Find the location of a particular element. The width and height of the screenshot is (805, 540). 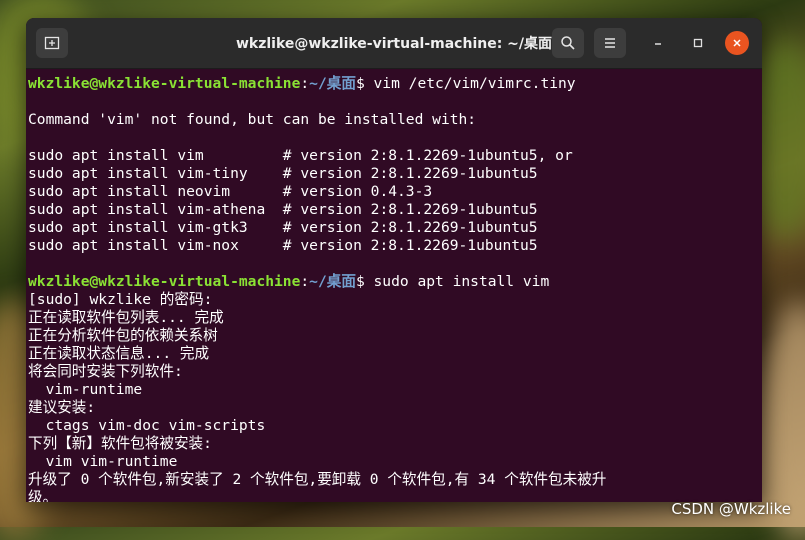

output-line: 正在读取状态信息... 完成 is located at coordinates (119, 353).